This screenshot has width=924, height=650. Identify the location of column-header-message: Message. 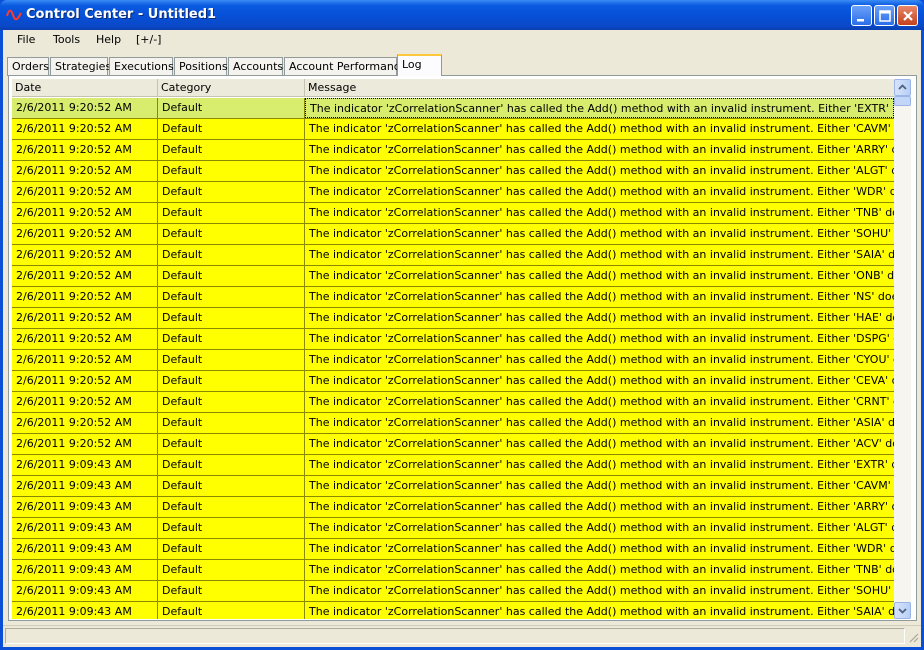
(599, 88).